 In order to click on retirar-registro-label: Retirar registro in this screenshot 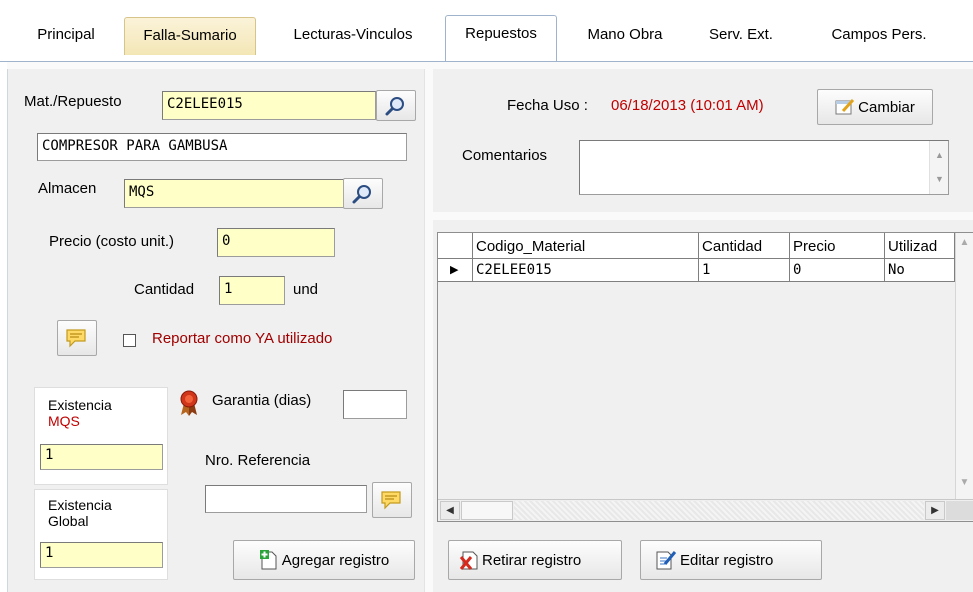, I will do `click(532, 560)`.